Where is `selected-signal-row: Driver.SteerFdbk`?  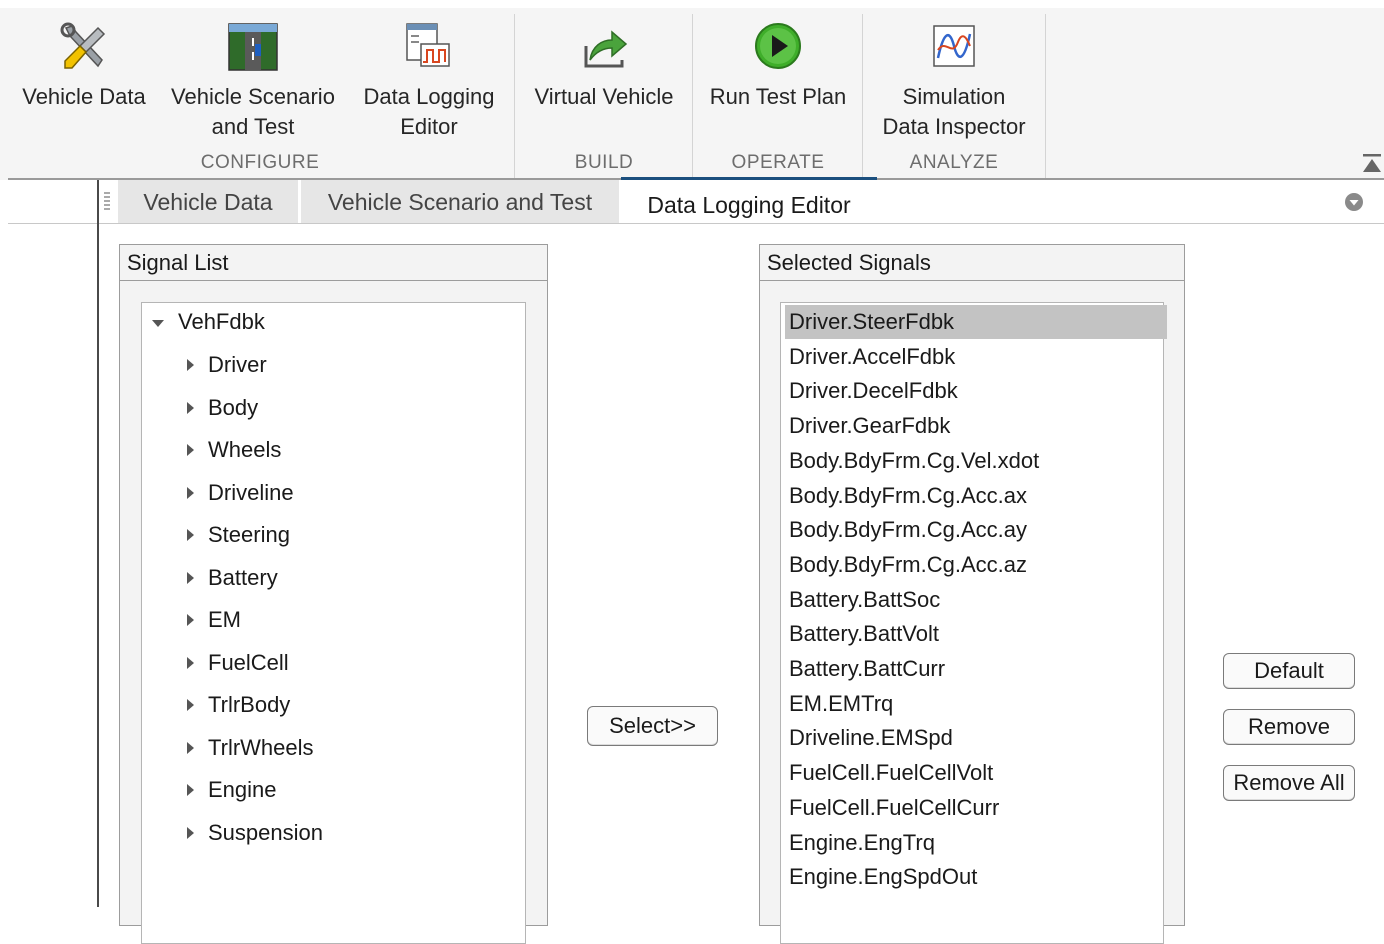
selected-signal-row: Driver.SteerFdbk is located at coordinates (976, 322).